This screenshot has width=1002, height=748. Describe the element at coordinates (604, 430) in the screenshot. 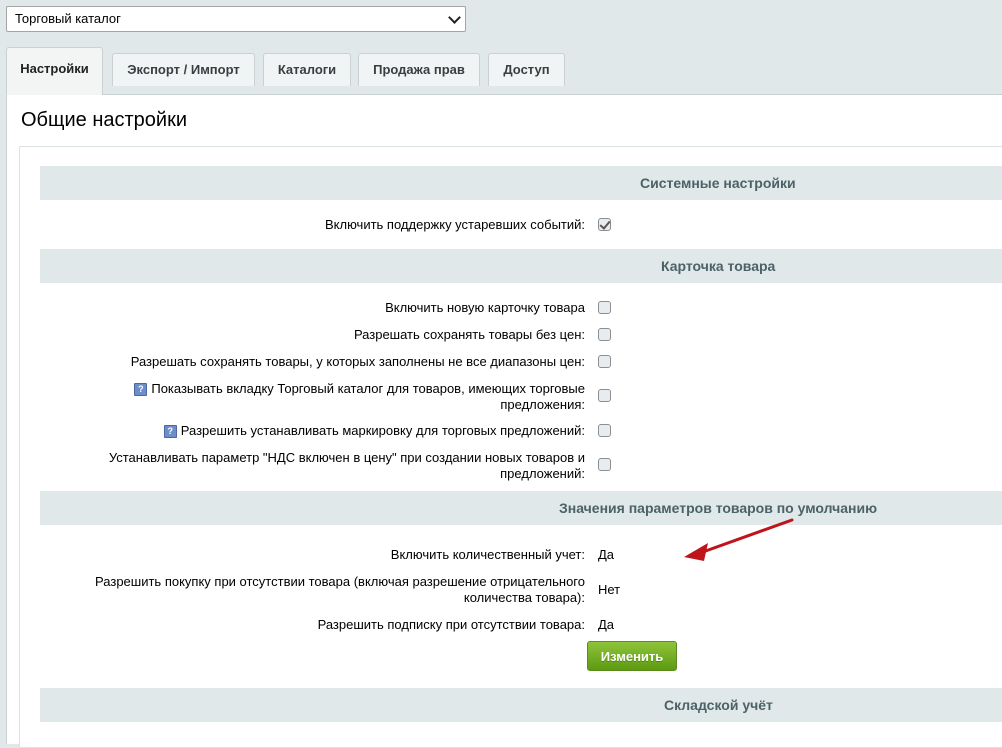

I see `offer-marking-checkbox` at that location.